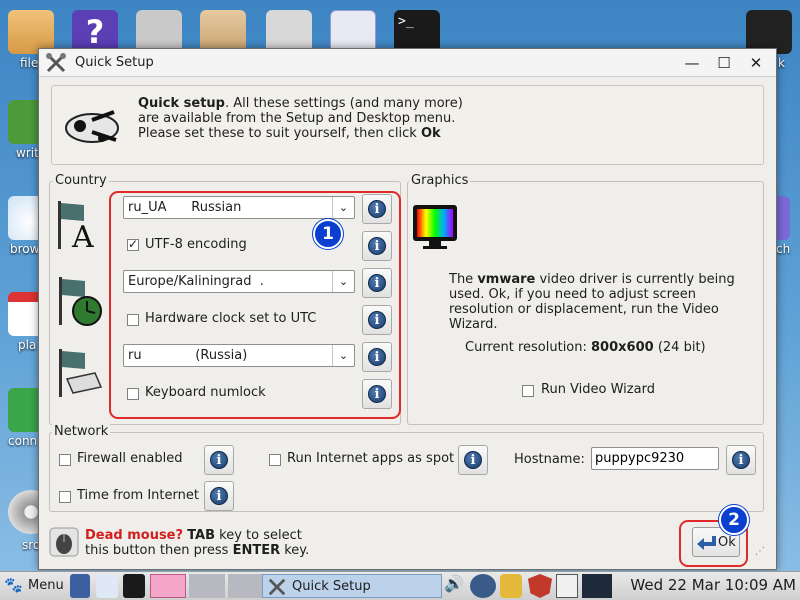 The image size is (800, 600). I want to click on spot-label: Run Internet apps as spot, so click(371, 458).